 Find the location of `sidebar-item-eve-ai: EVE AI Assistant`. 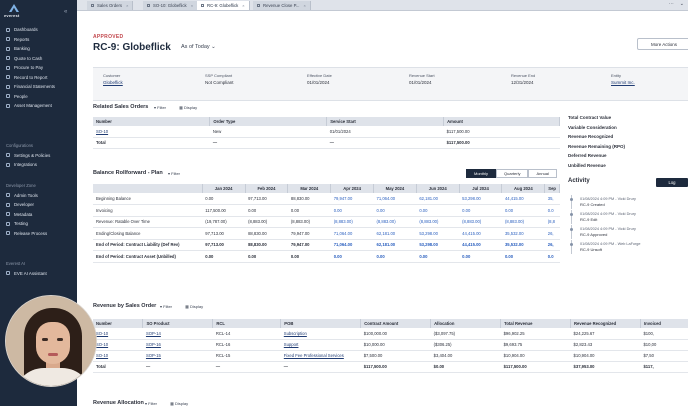

sidebar-item-eve-ai: EVE AI Assistant is located at coordinates (38, 274).